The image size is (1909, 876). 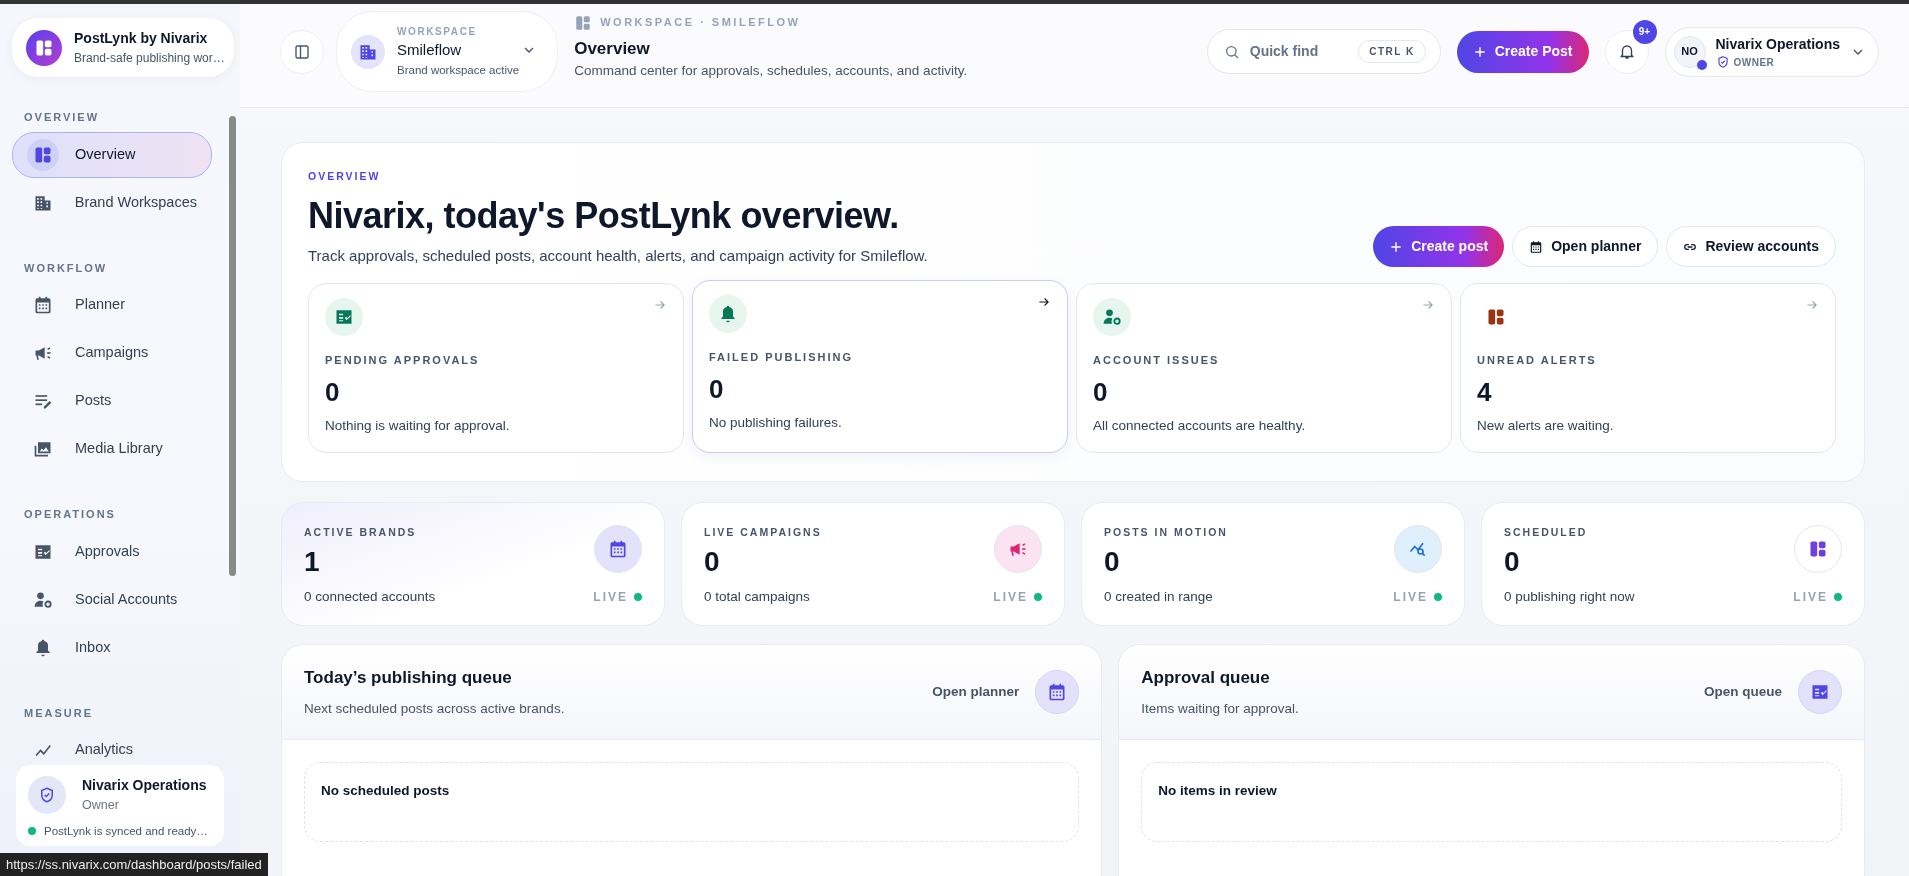 What do you see at coordinates (403, 361) in the screenshot?
I see `tile-label: PENDING APPROVALS` at bounding box center [403, 361].